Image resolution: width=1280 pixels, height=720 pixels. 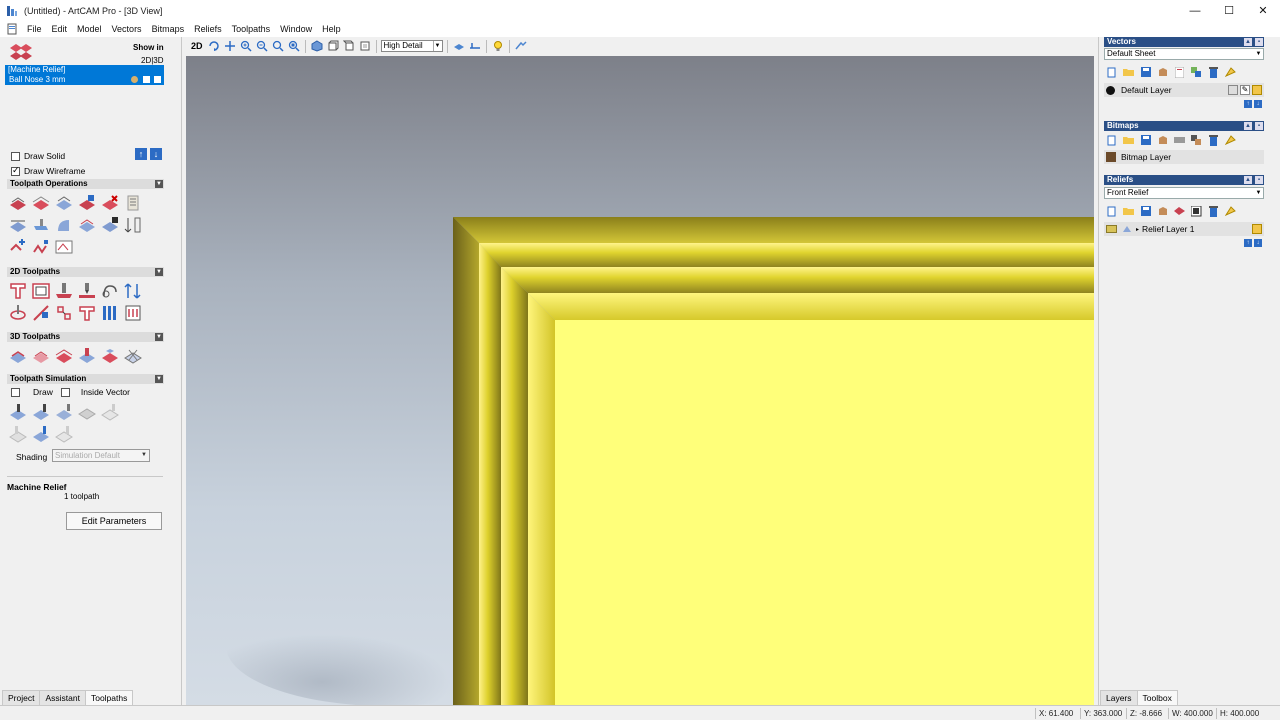 What do you see at coordinates (1230, 211) in the screenshot?
I see `visibility-icon` at bounding box center [1230, 211].